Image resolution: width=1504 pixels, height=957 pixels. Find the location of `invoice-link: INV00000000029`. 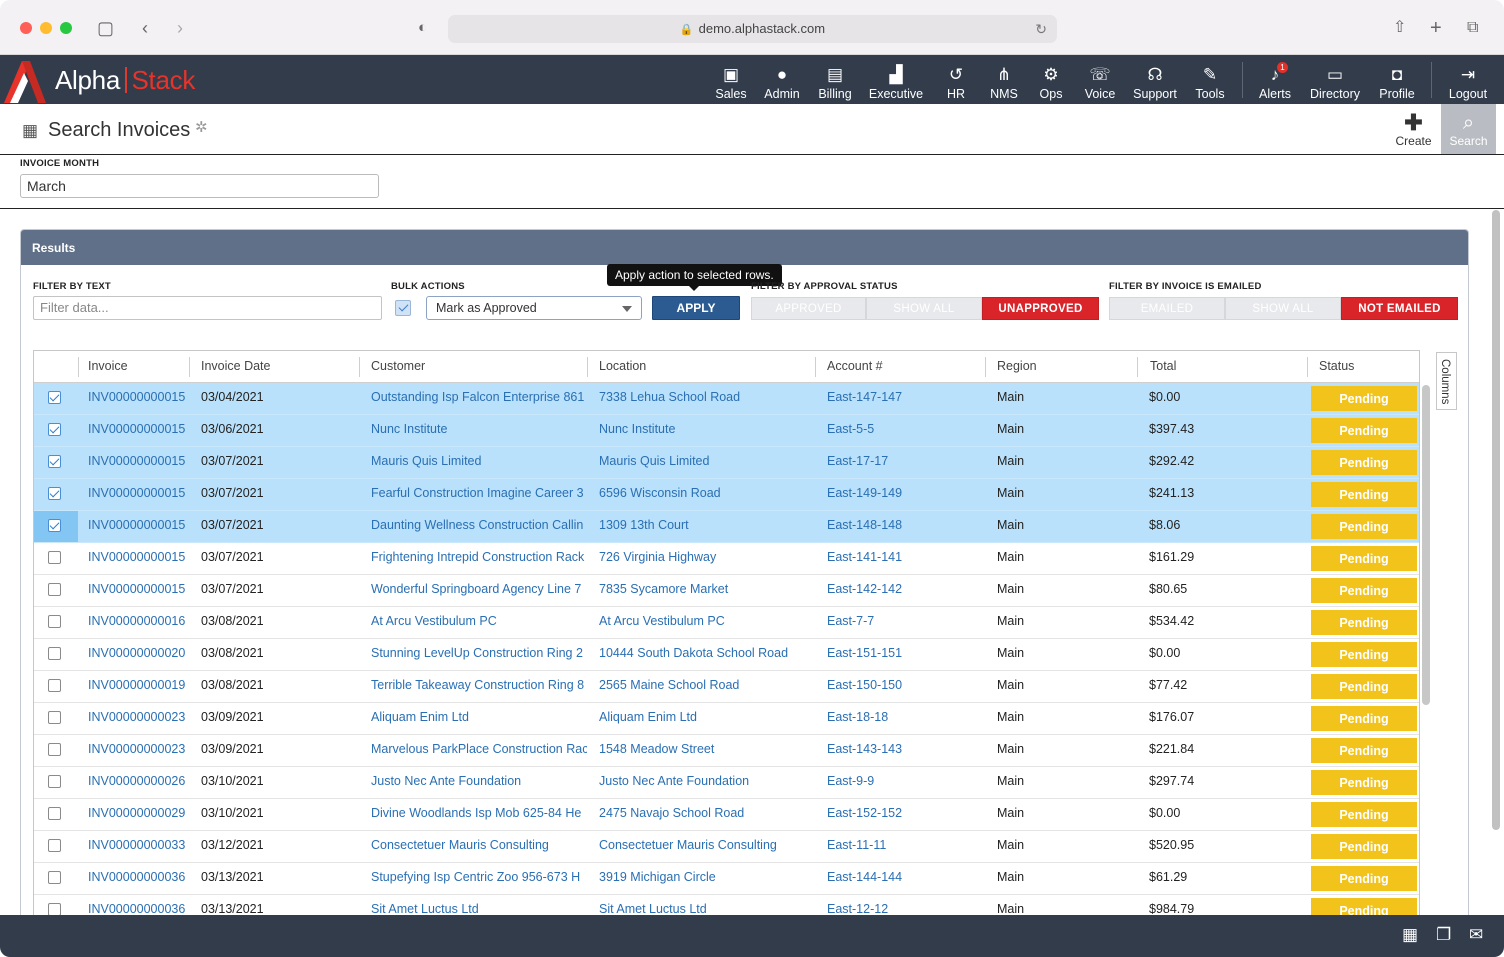

invoice-link: INV00000000029 is located at coordinates (137, 814).